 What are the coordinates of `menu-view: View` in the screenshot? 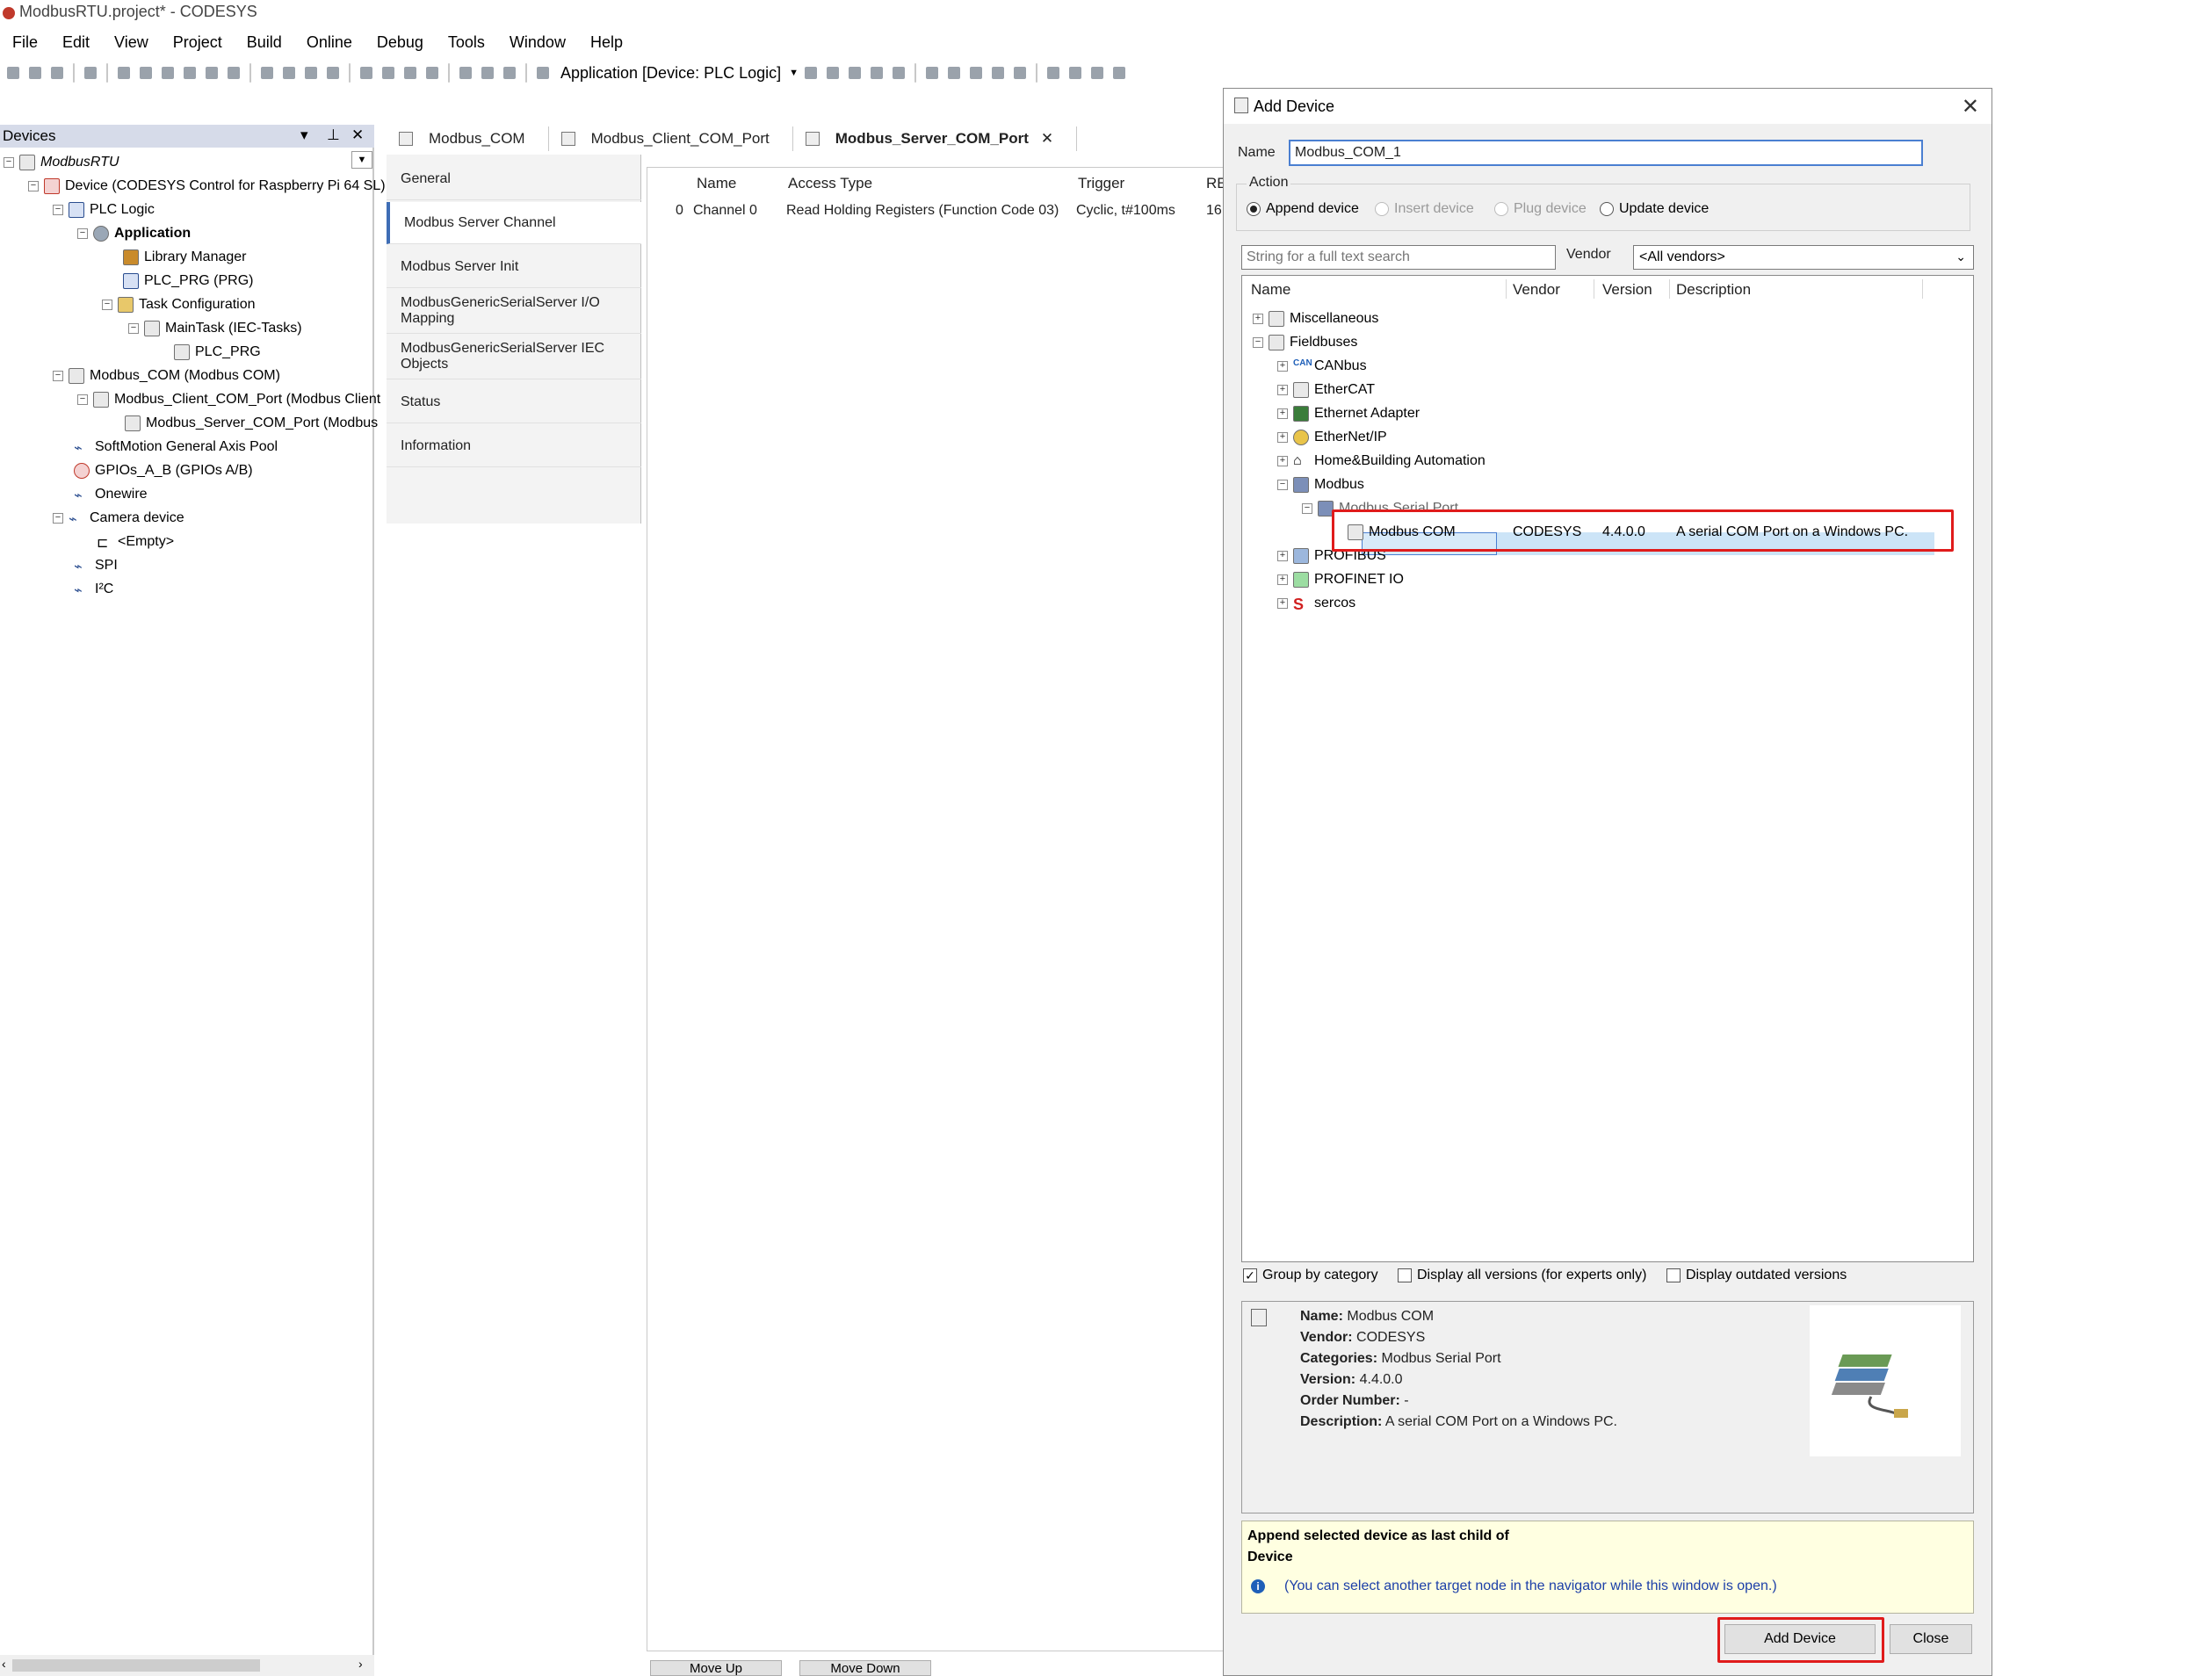 It's located at (131, 42).